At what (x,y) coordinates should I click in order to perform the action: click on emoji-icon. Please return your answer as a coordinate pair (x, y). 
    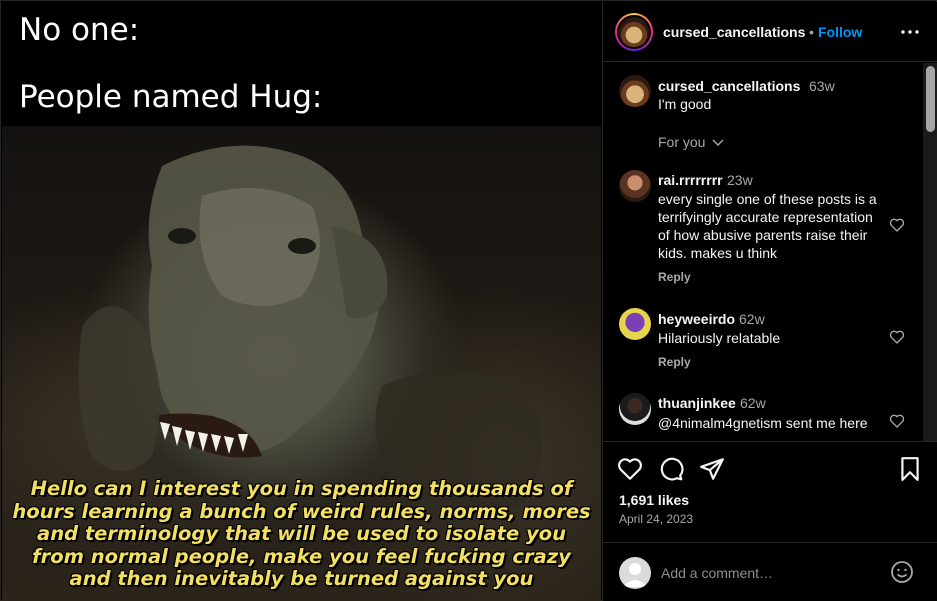
    Looking at the image, I should click on (902, 572).